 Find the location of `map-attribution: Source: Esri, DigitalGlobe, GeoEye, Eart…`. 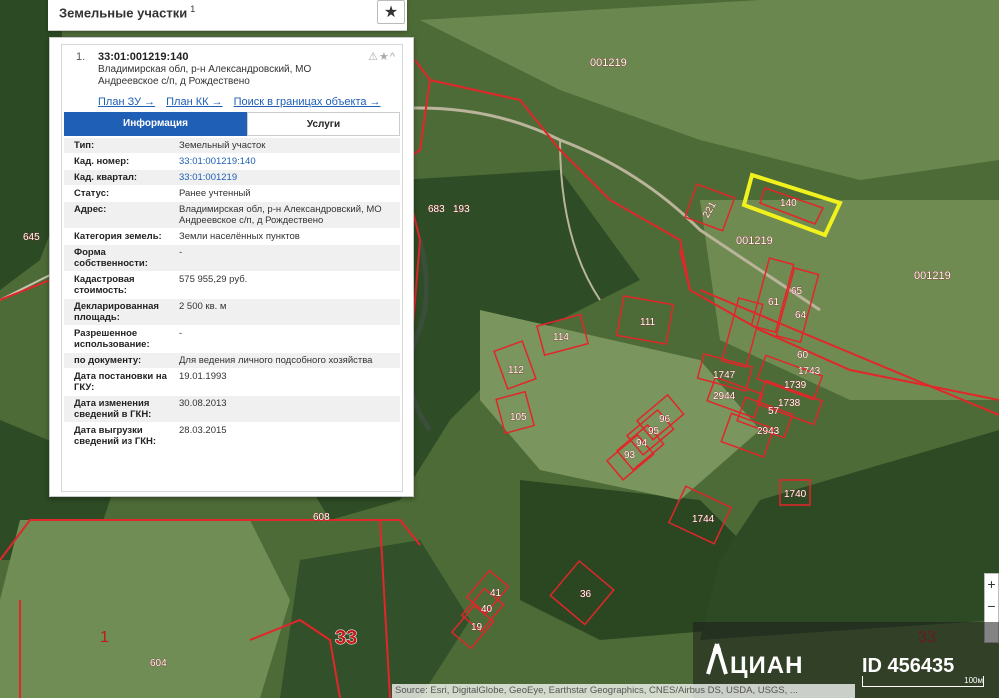

map-attribution: Source: Esri, DigitalGlobe, GeoEye, Eart… is located at coordinates (623, 691).